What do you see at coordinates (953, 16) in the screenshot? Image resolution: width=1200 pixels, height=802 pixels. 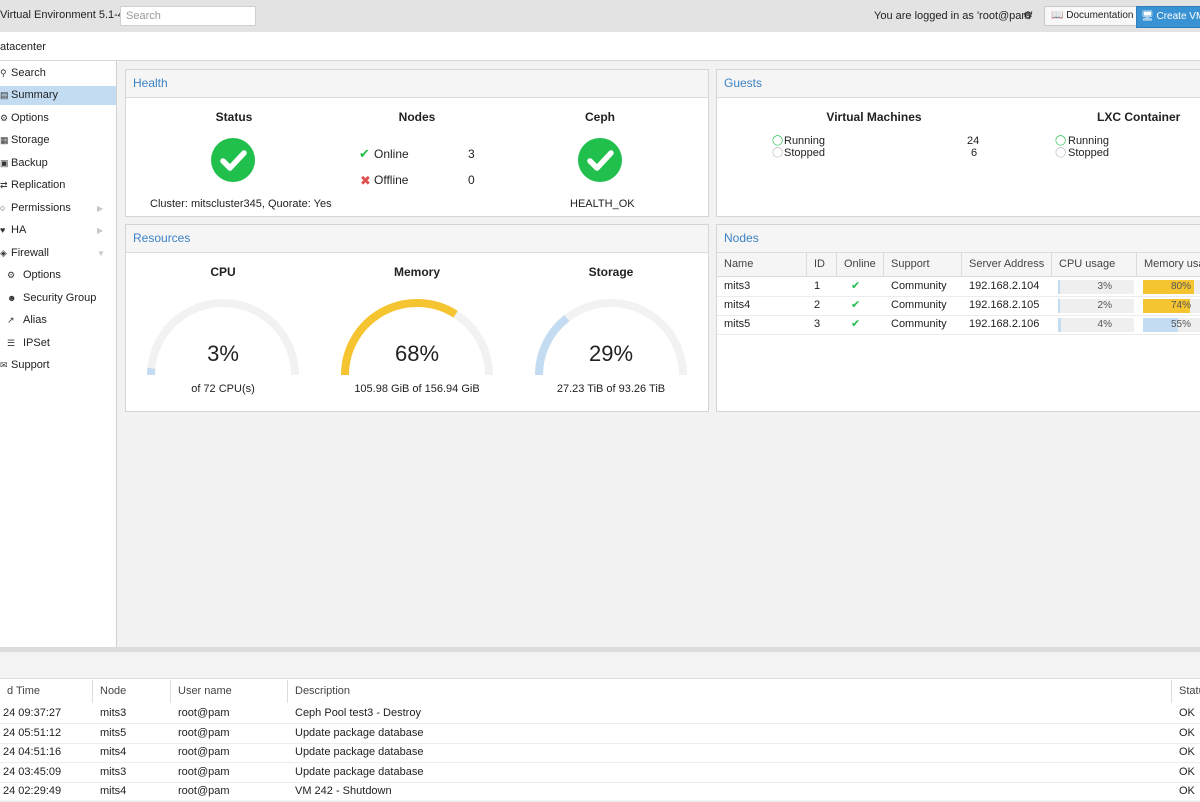 I see `login-status: You are logged in as 'root@pam'` at bounding box center [953, 16].